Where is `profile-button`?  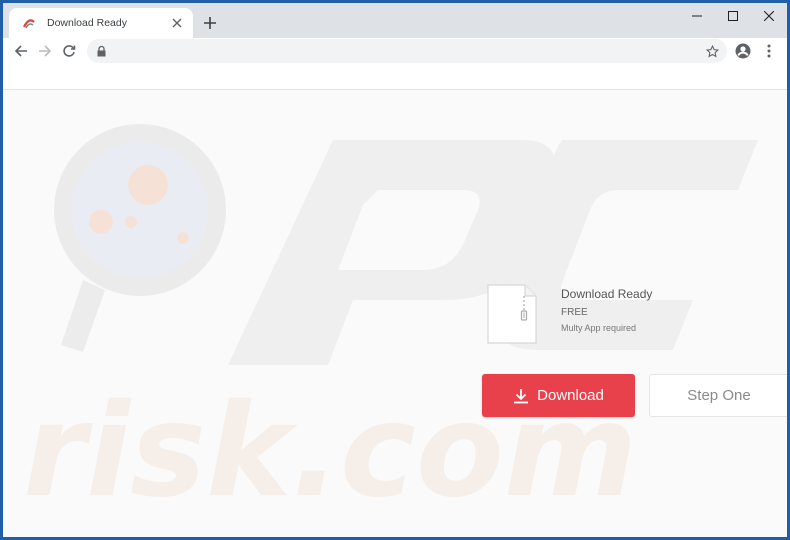
profile-button is located at coordinates (743, 51).